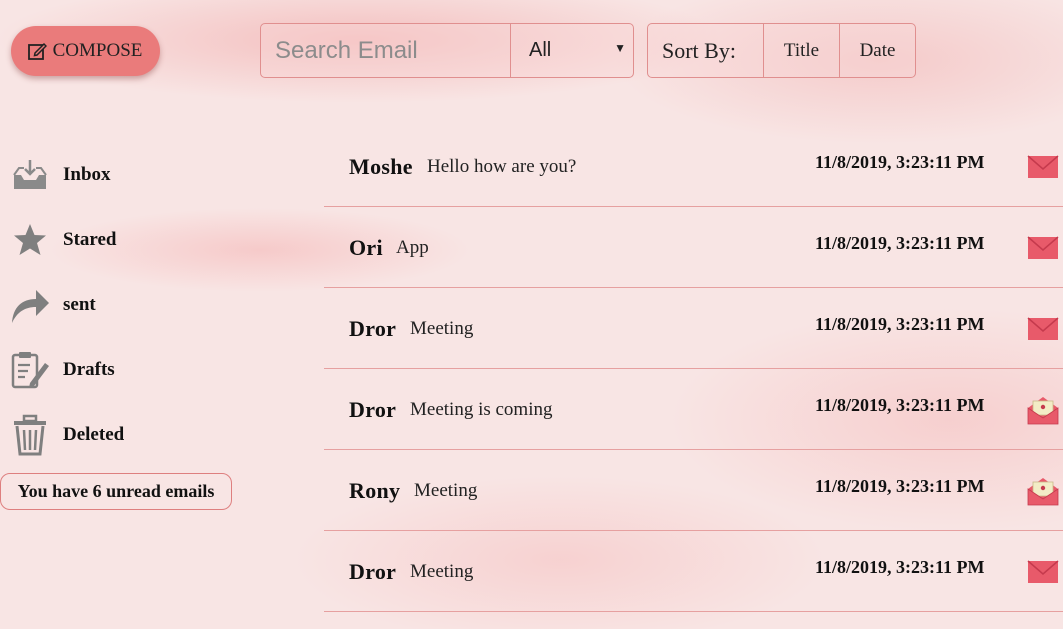  Describe the element at coordinates (94, 434) in the screenshot. I see `sidebar-item-label: Deleted` at that location.